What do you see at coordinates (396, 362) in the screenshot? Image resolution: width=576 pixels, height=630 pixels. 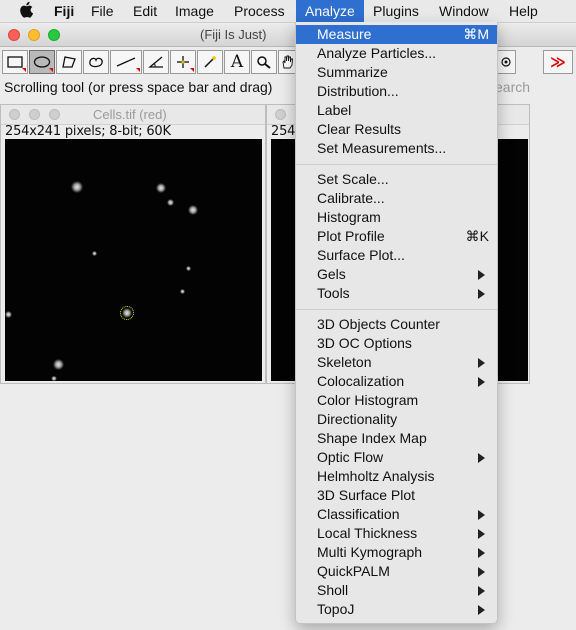 I see `menu-item-skeleton: Skeleton` at bounding box center [396, 362].